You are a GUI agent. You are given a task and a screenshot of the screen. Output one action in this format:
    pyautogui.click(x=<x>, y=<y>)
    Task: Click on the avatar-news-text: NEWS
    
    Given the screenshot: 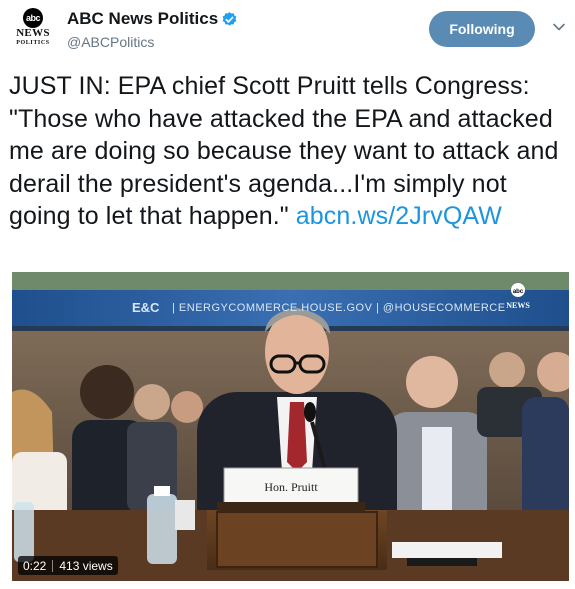 What is the action you would take?
    pyautogui.click(x=33, y=33)
    